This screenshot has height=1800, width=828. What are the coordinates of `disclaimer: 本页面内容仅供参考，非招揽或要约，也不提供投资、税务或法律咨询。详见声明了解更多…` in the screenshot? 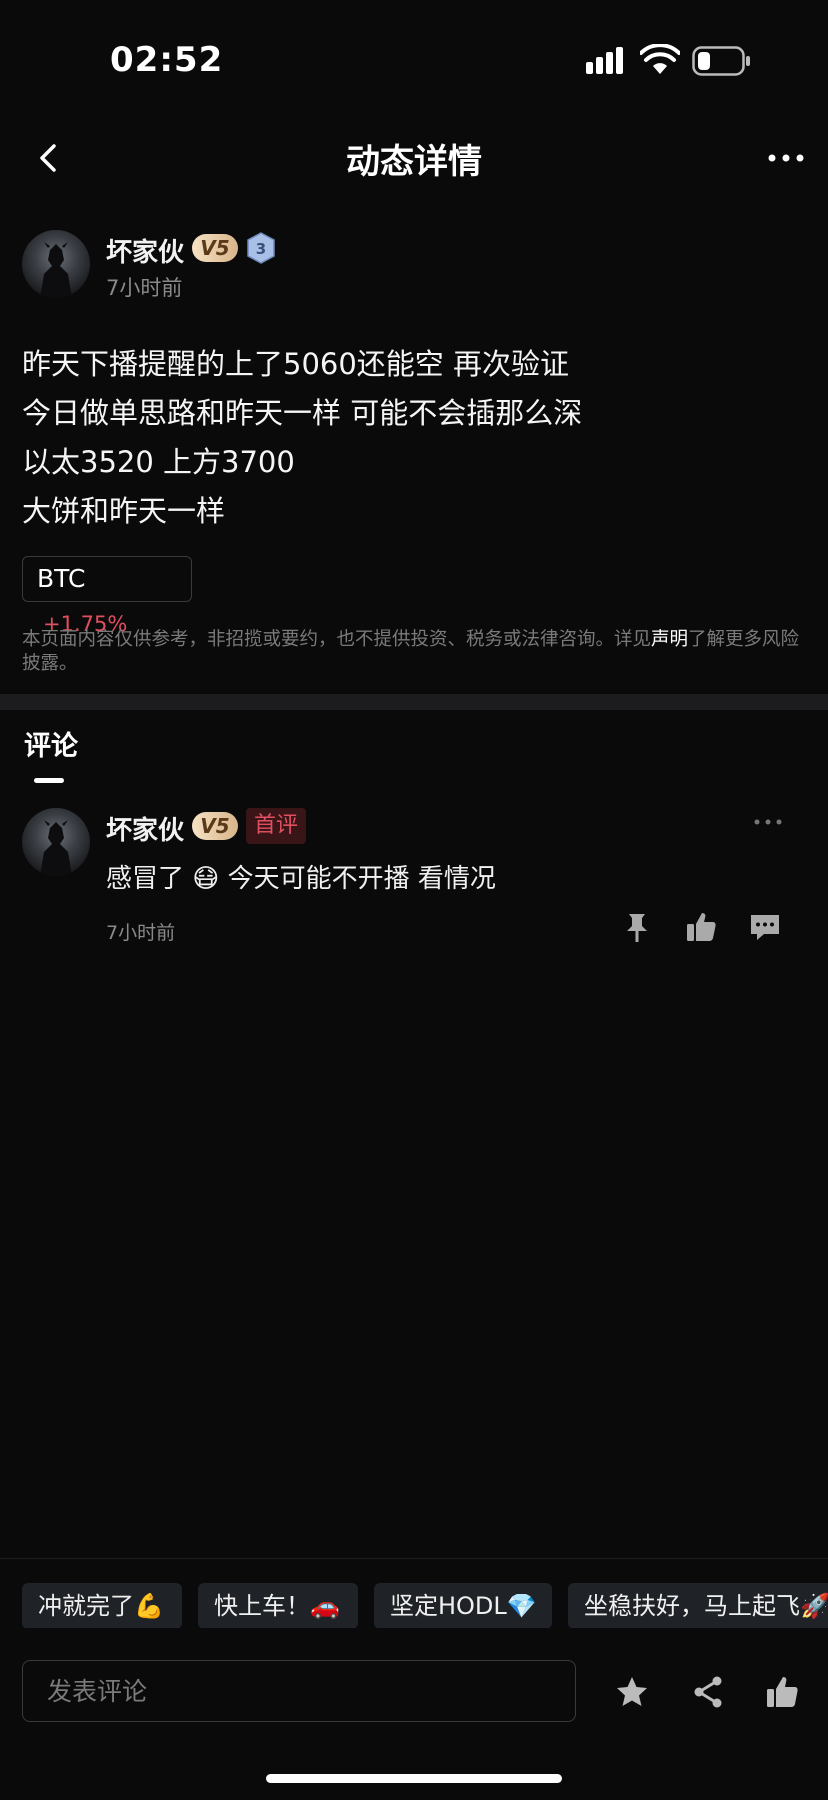 It's located at (417, 652).